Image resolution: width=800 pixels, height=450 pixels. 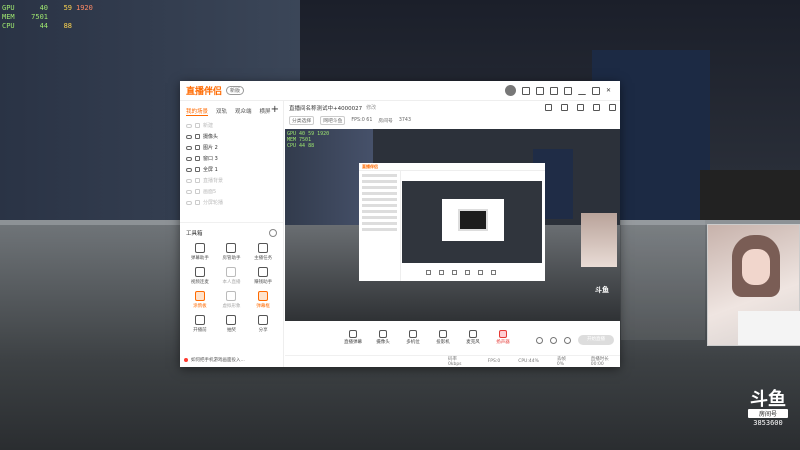 I want to click on bottom-tool-button: 摄像头, so click(x=383, y=337).